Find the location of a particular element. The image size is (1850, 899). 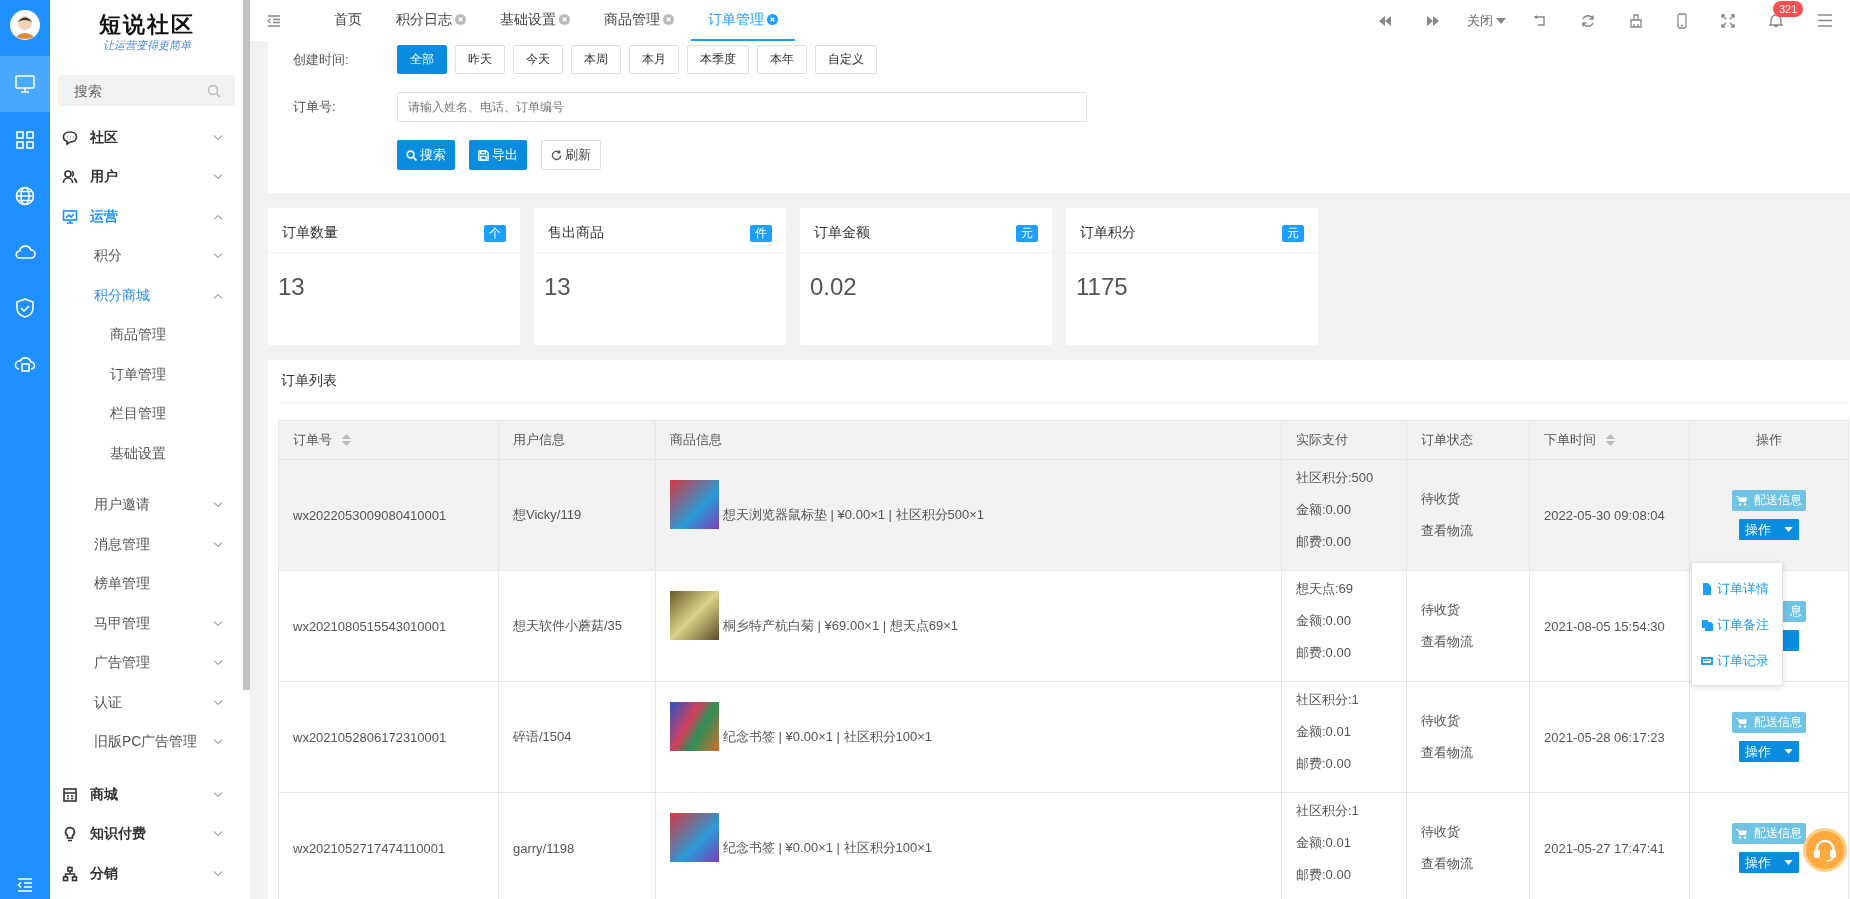

menu-item: 栏目管理 is located at coordinates (146, 414).